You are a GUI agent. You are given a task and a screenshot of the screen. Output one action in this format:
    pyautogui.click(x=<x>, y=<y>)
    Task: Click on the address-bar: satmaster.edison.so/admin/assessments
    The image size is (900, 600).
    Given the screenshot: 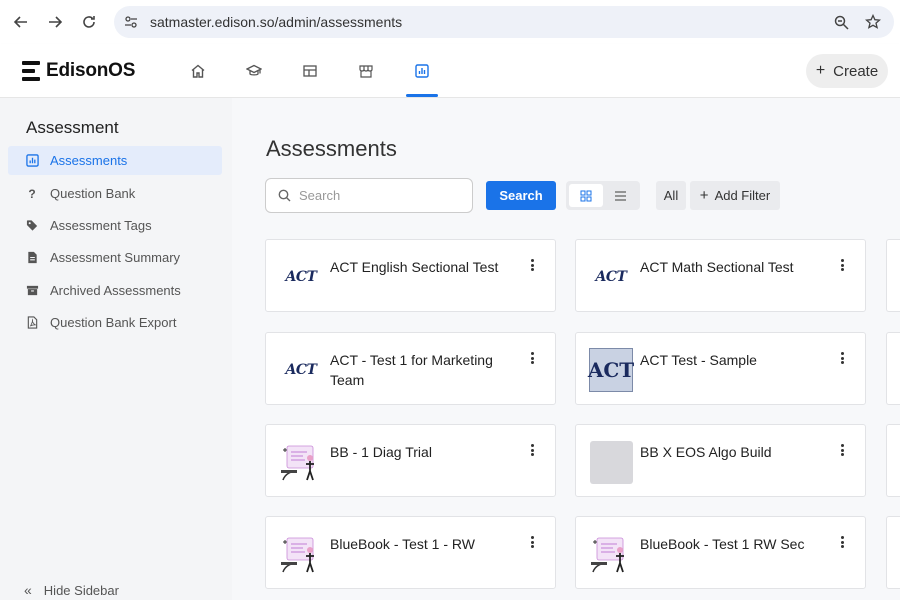 What is the action you would take?
    pyautogui.click(x=504, y=22)
    